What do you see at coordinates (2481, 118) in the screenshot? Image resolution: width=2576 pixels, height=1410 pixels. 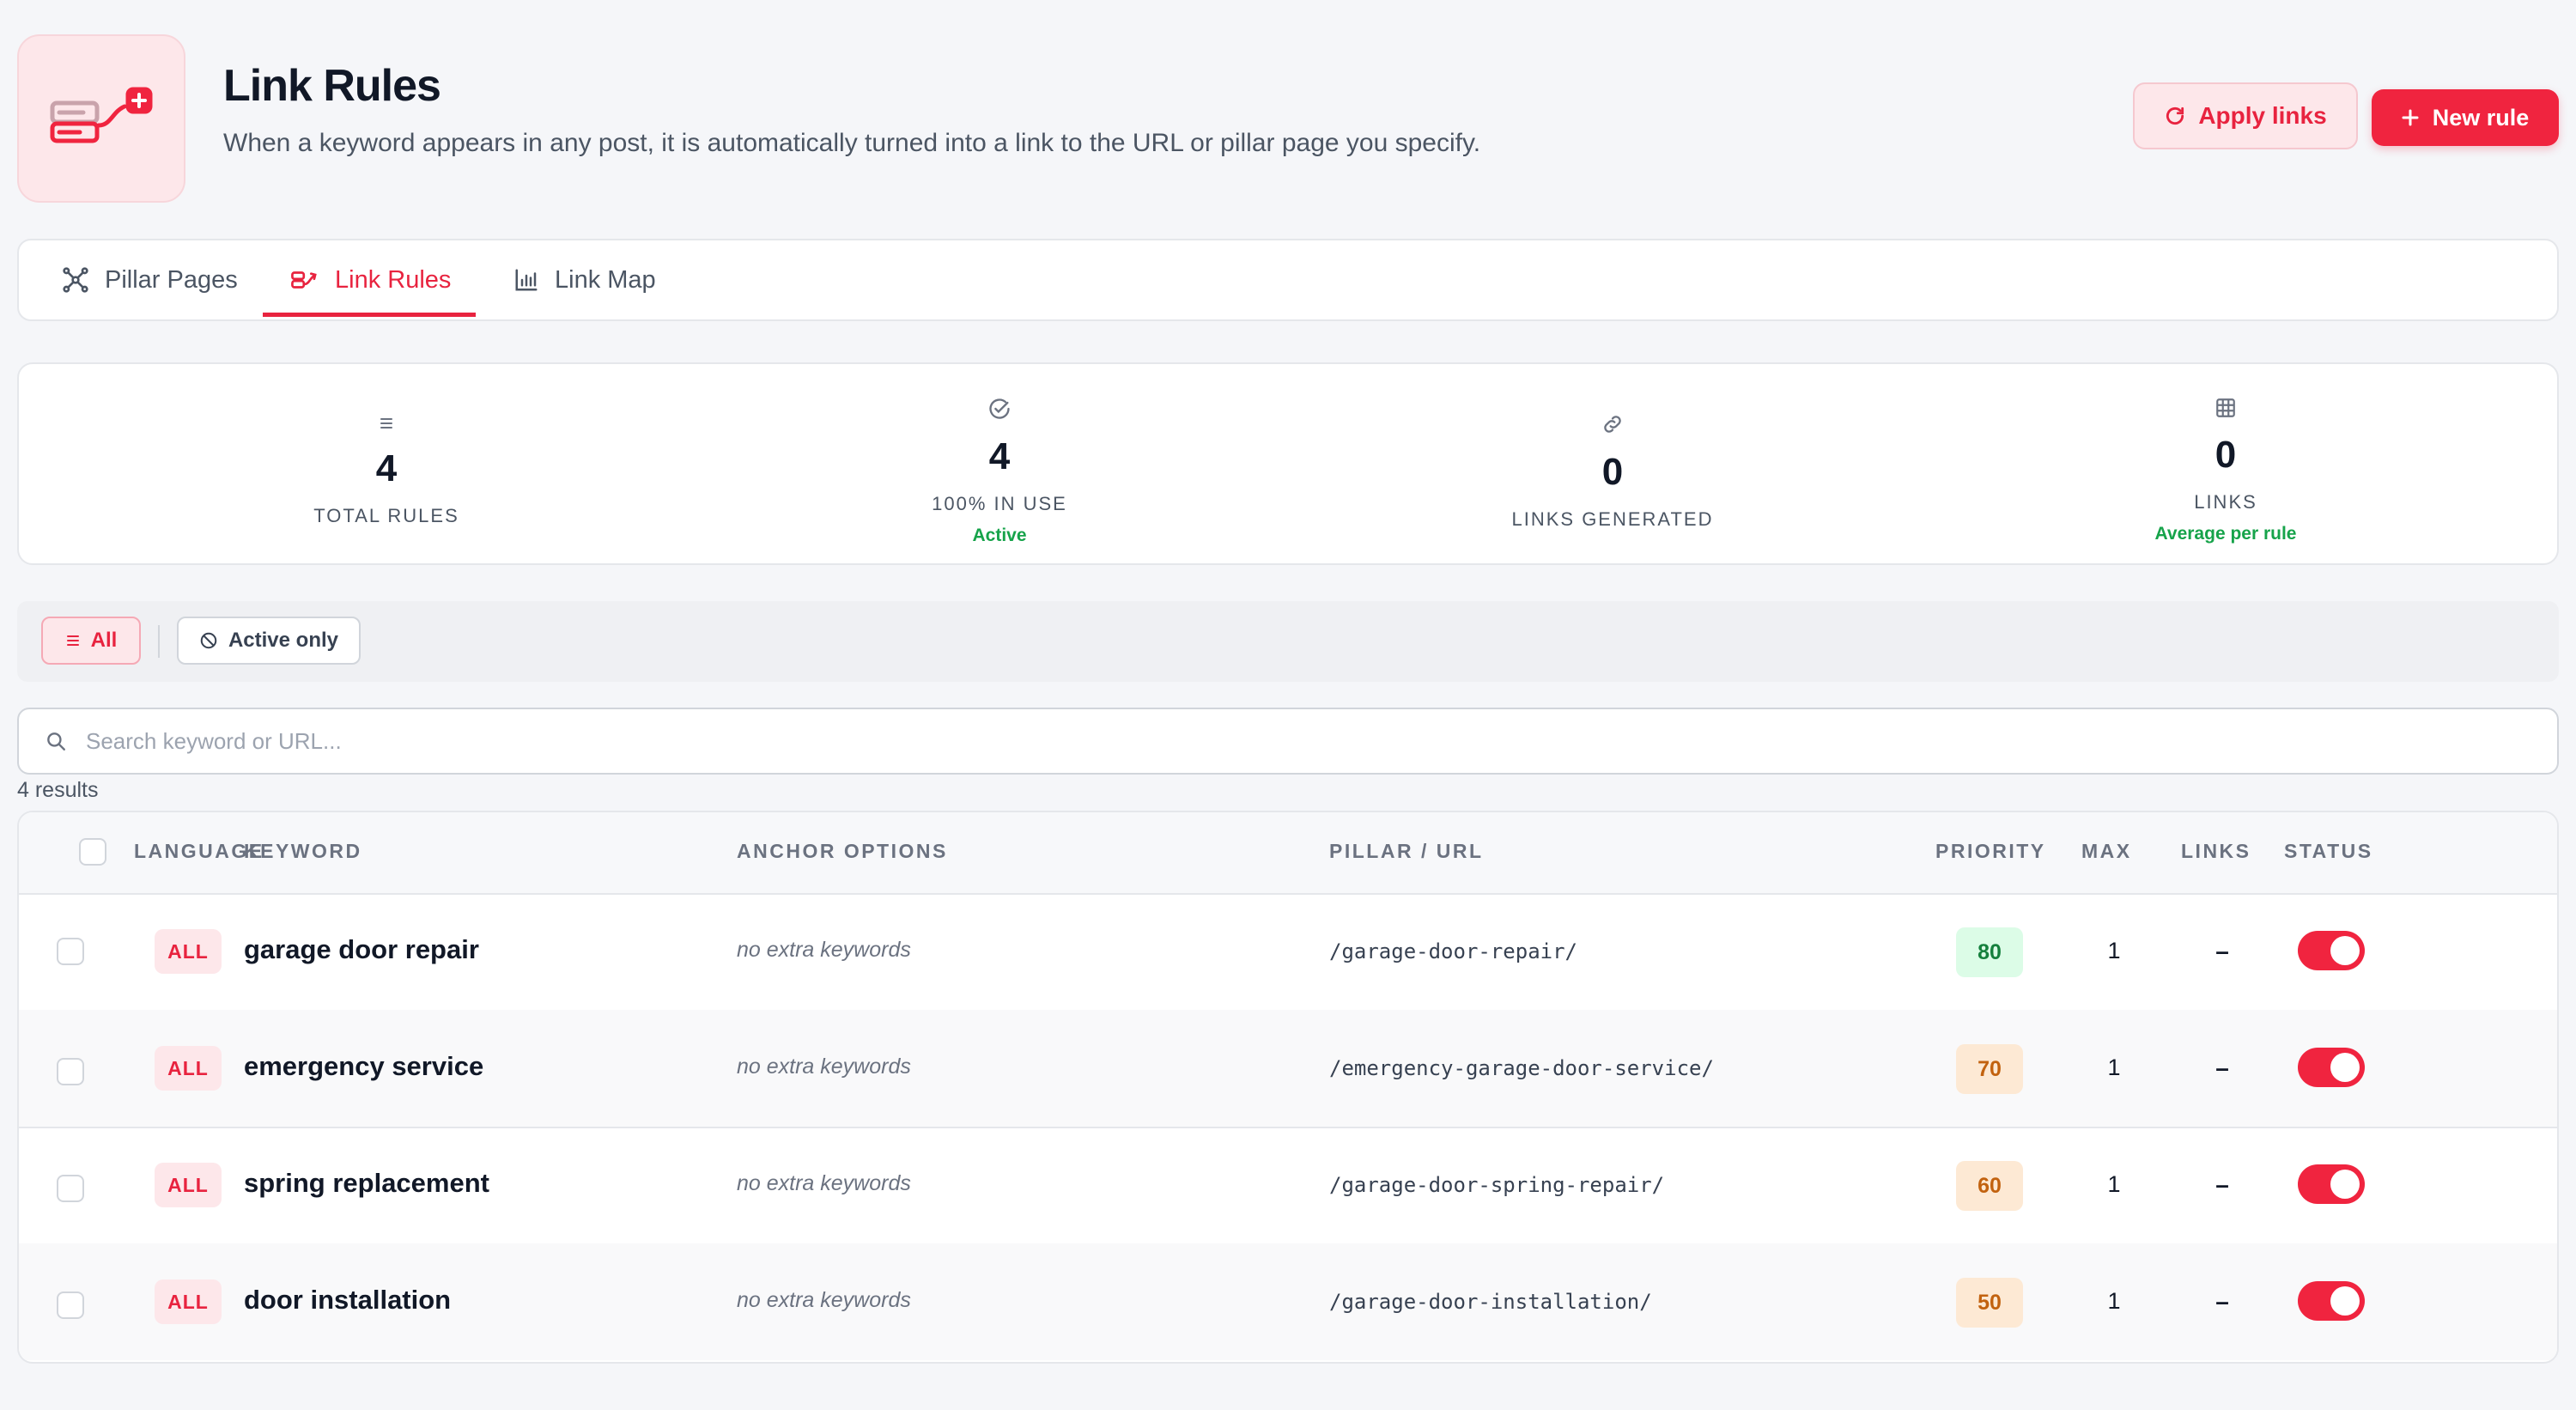 I see `new-rule-label: New rule` at bounding box center [2481, 118].